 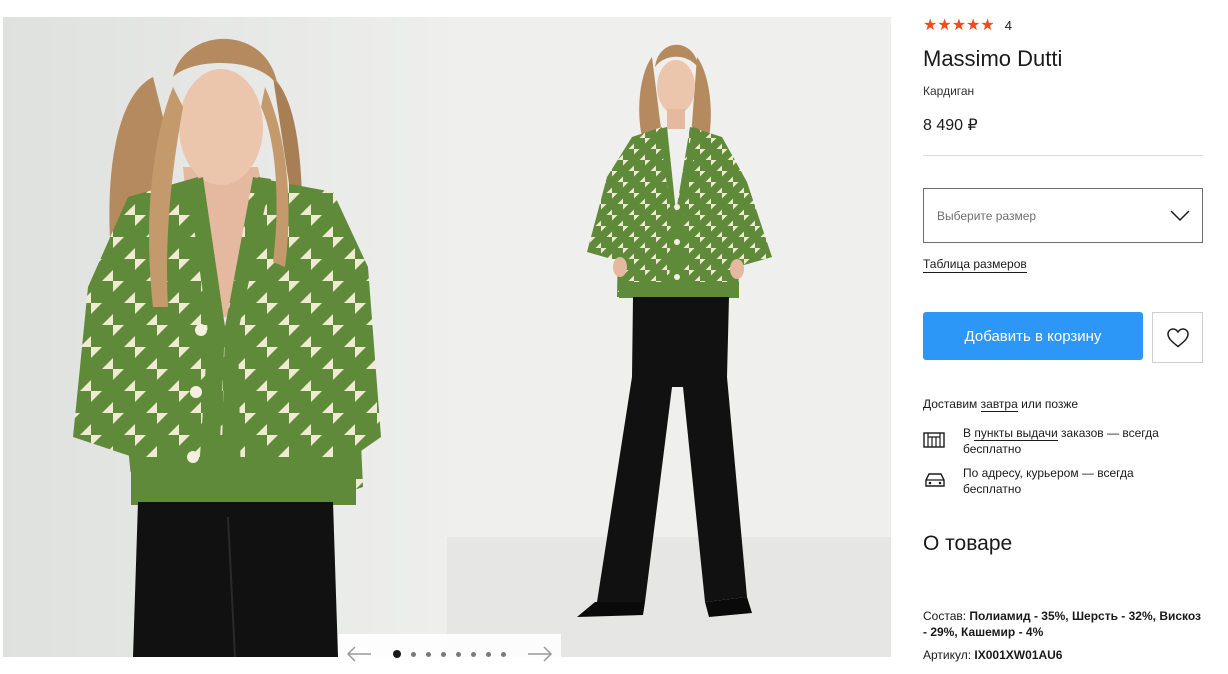 What do you see at coordinates (1063, 155) in the screenshot?
I see `divider` at bounding box center [1063, 155].